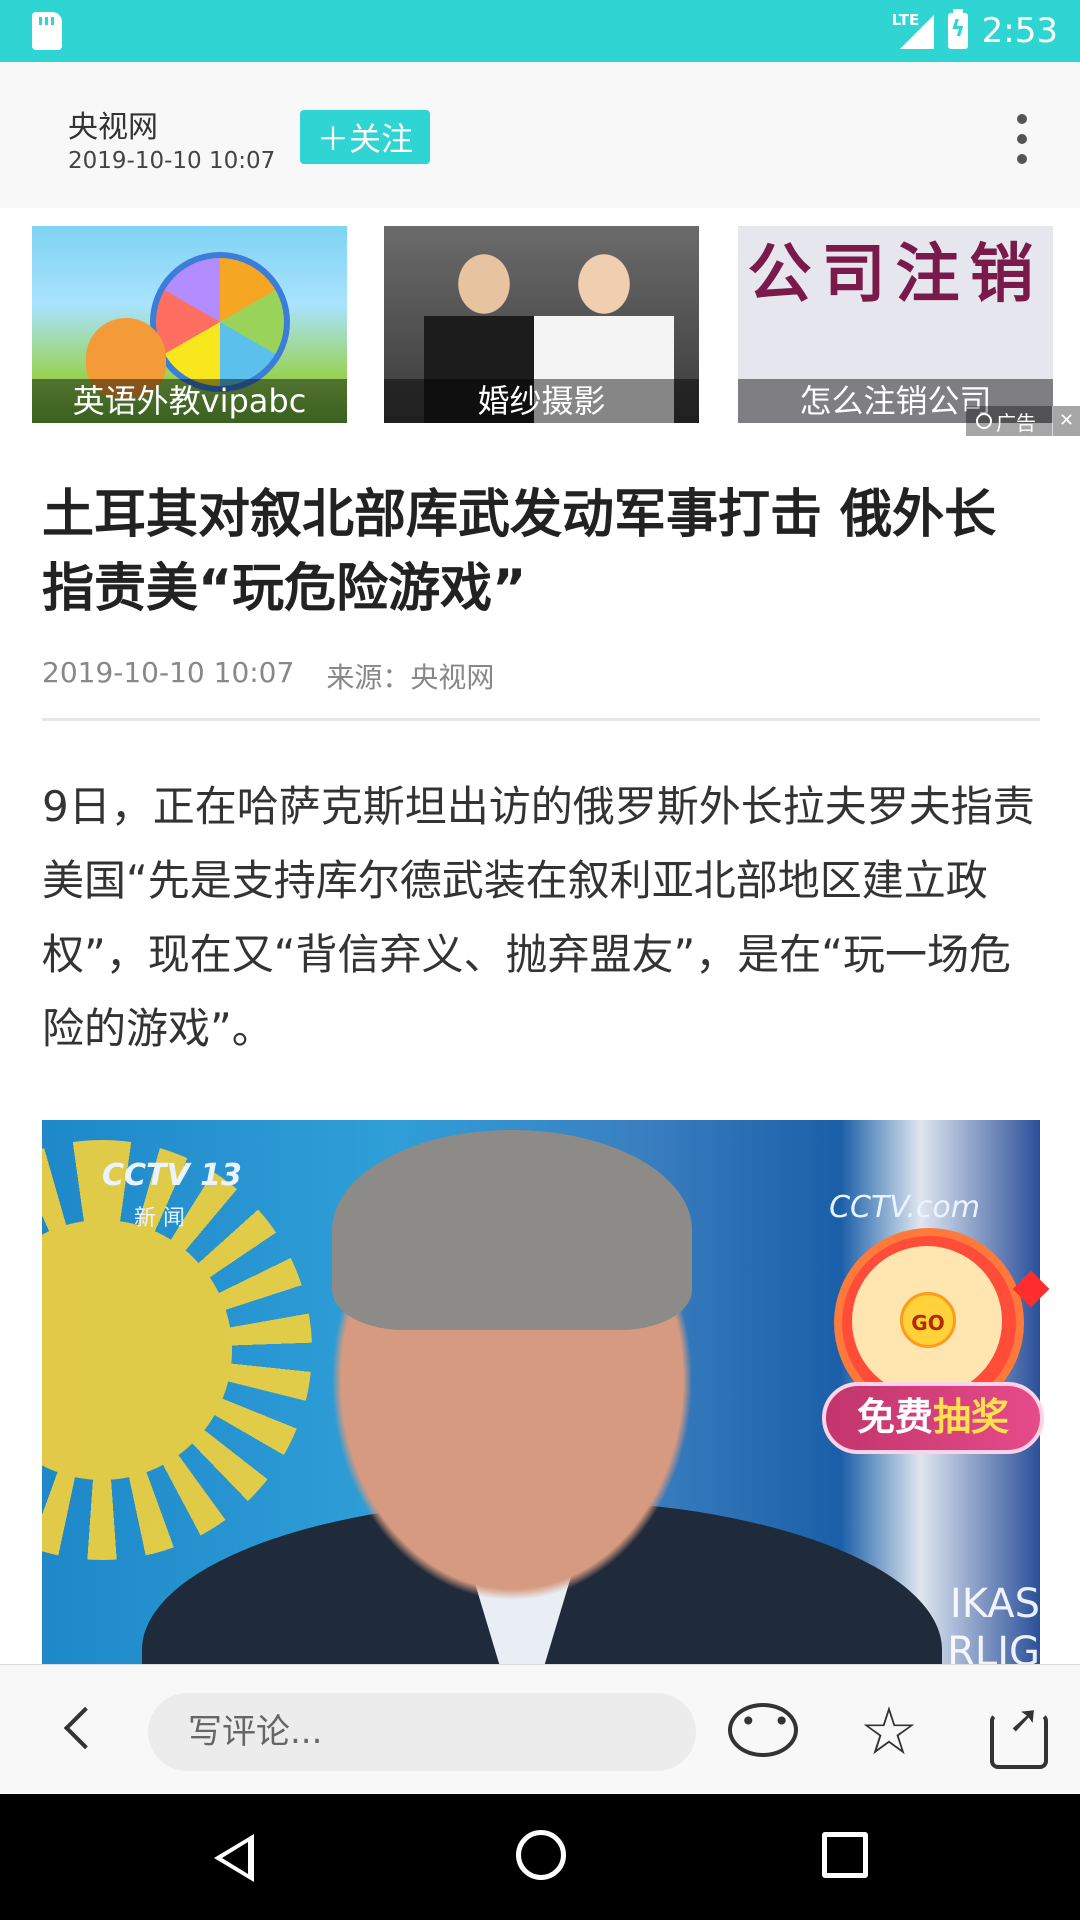 This screenshot has width=1080, height=1920. What do you see at coordinates (984, 421) in the screenshot?
I see `ad-info-icon` at bounding box center [984, 421].